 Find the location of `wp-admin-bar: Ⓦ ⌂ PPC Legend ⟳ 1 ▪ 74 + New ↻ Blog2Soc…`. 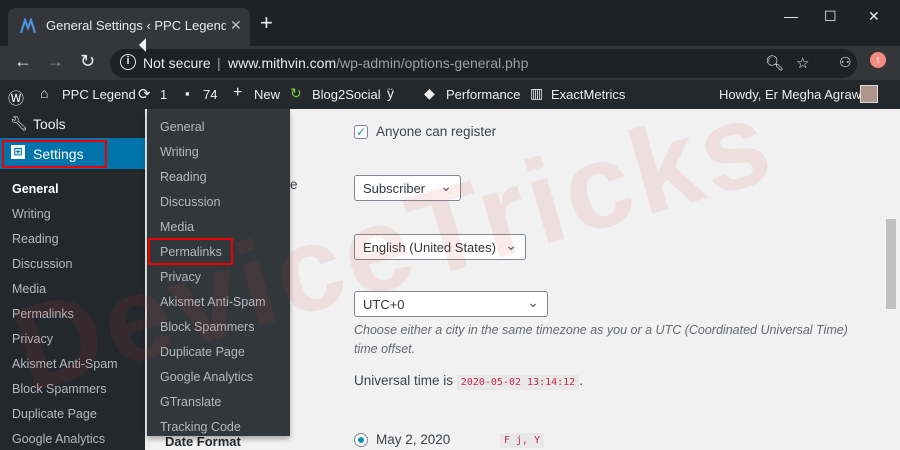

wp-admin-bar: Ⓦ ⌂ PPC Legend ⟳ 1 ▪ 74 + New ↻ Blog2Soc… is located at coordinates (450, 94).